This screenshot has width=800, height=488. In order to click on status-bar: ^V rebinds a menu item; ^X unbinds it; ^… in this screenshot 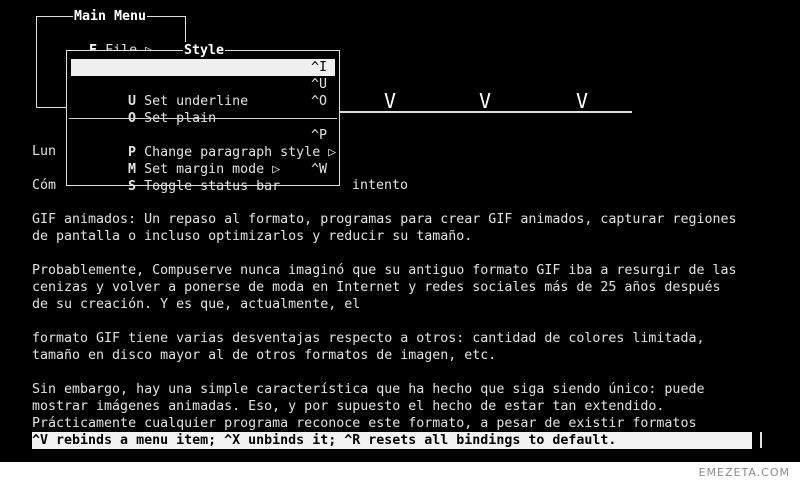, I will do `click(392, 440)`.